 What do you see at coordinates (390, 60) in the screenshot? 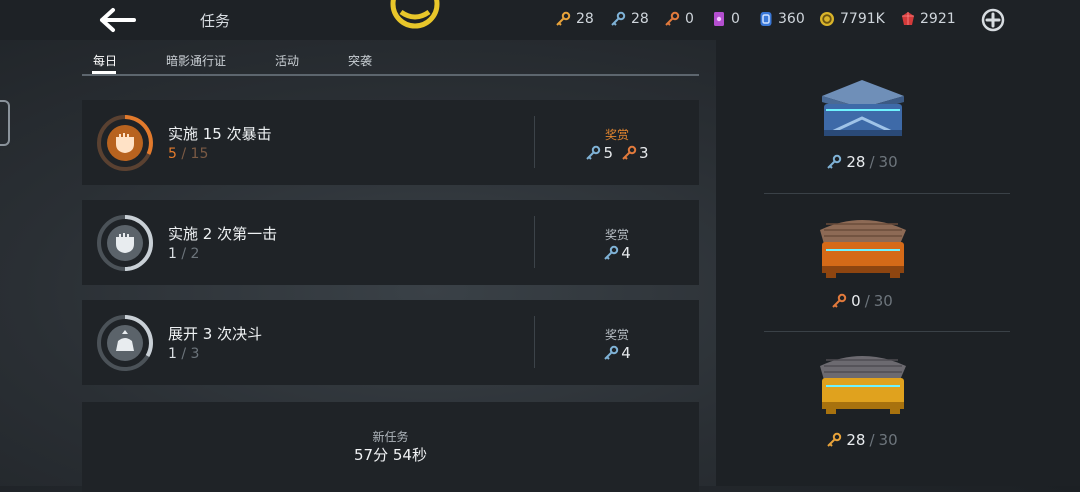
I see `tab-bar: 每日 暗影通行证 活动 突袭` at bounding box center [390, 60].